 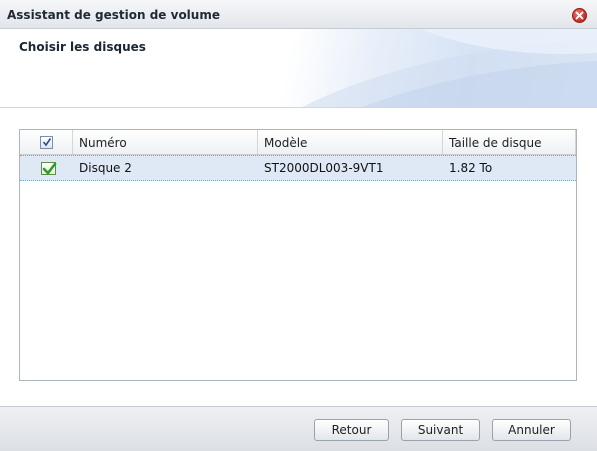 I want to click on next-button: Suivant, so click(x=440, y=430).